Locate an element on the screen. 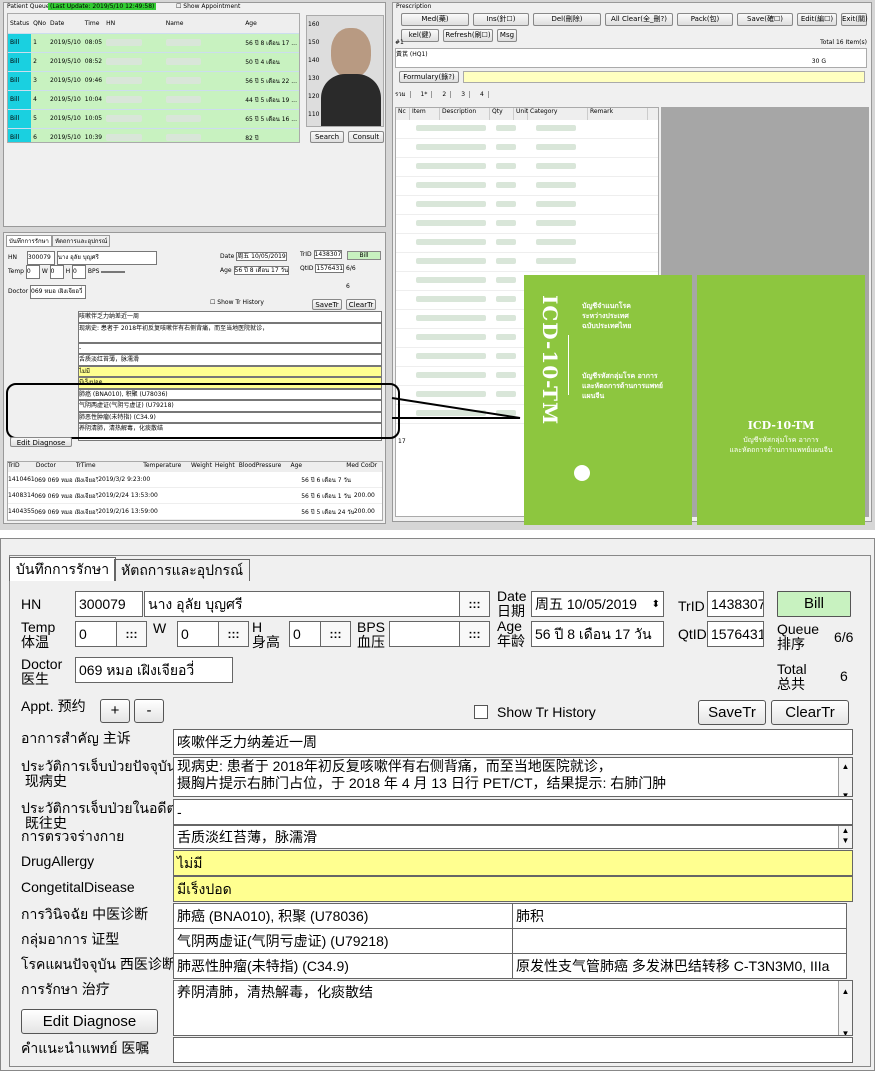  consult-button: Consult is located at coordinates (366, 137).